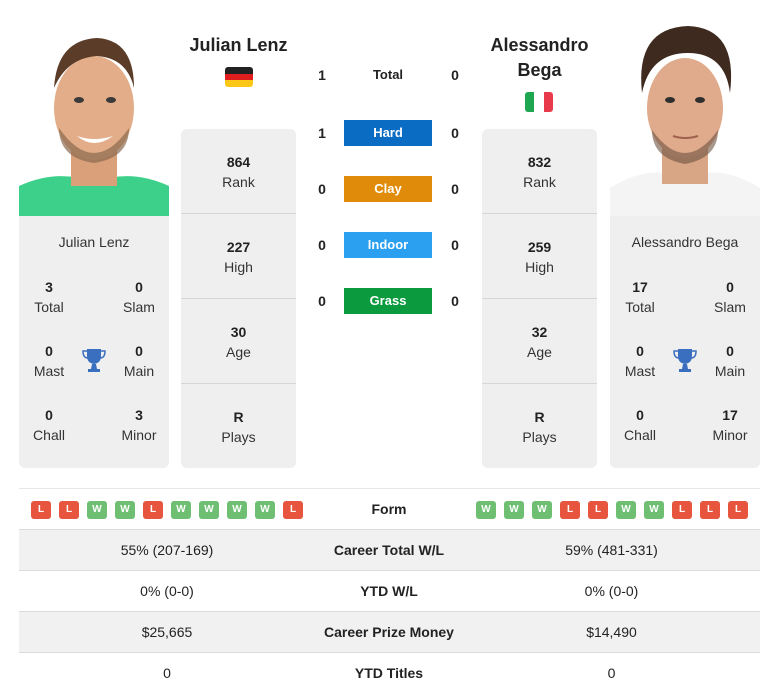  I want to click on player1-titles-name: Julian Lenz, so click(94, 242).